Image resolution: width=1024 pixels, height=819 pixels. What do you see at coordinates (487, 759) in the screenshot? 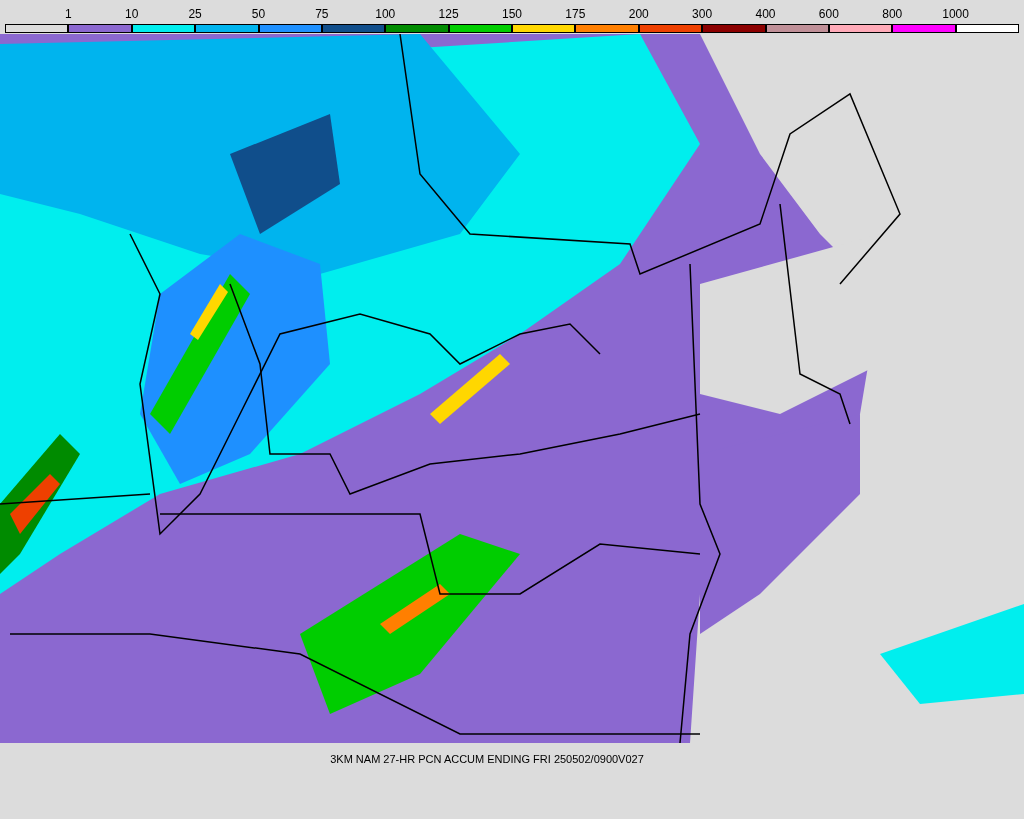
I see `map-caption: 3KM NAM 27-HR PCN ACCUM ENDING FRI 250502/0900V027` at bounding box center [487, 759].